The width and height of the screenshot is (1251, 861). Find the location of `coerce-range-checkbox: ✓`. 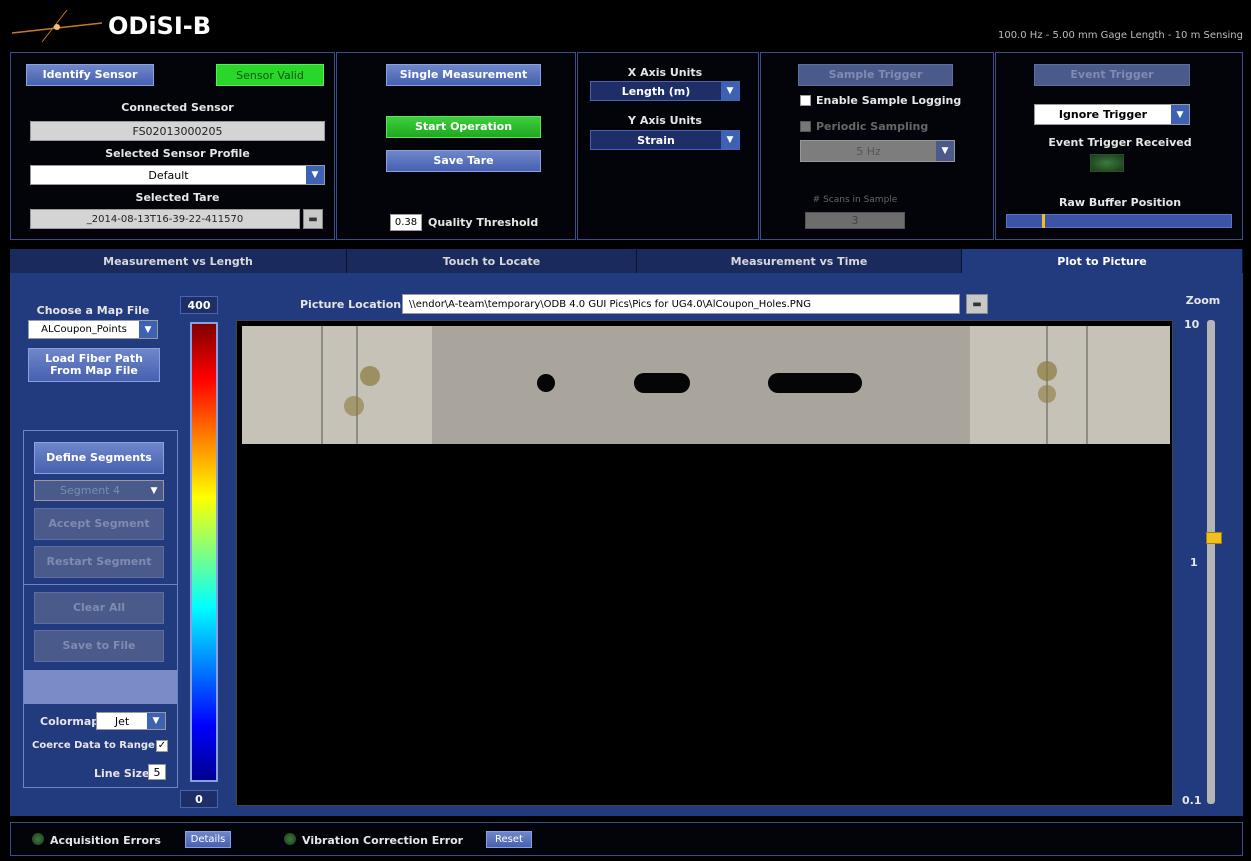

coerce-range-checkbox: ✓ is located at coordinates (162, 746).